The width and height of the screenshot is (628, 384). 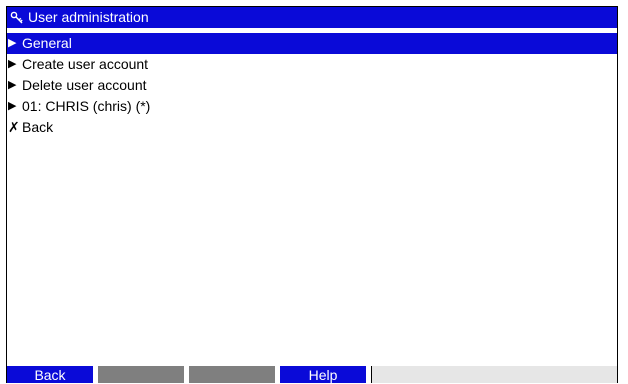 What do you see at coordinates (88, 17) in the screenshot?
I see `page-title: User administration` at bounding box center [88, 17].